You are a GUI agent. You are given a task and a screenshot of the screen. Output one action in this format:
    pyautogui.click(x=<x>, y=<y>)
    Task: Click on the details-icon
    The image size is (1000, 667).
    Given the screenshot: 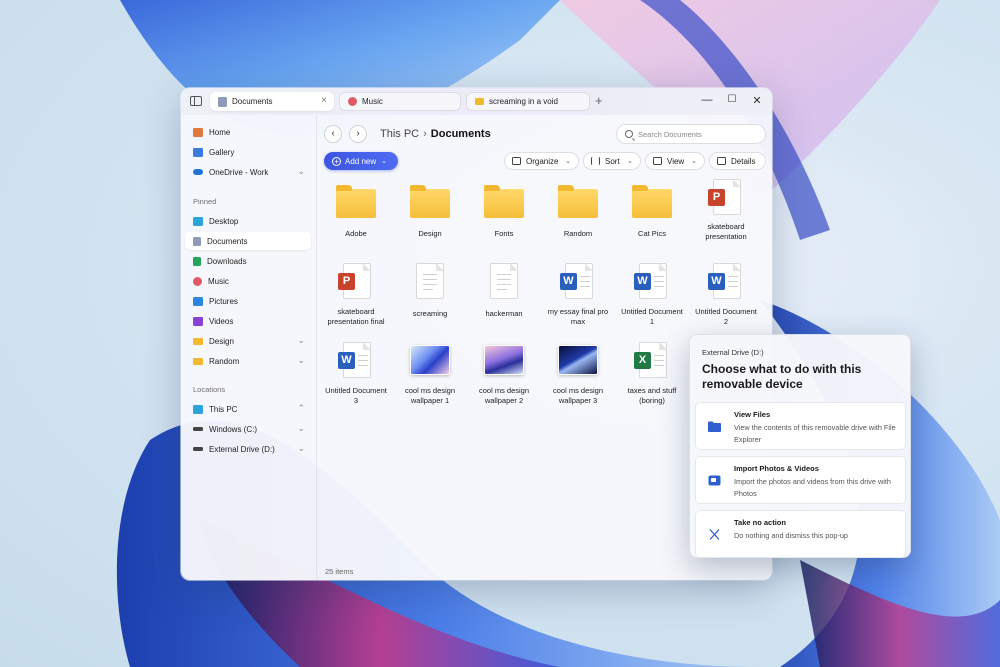 What is the action you would take?
    pyautogui.click(x=721, y=161)
    